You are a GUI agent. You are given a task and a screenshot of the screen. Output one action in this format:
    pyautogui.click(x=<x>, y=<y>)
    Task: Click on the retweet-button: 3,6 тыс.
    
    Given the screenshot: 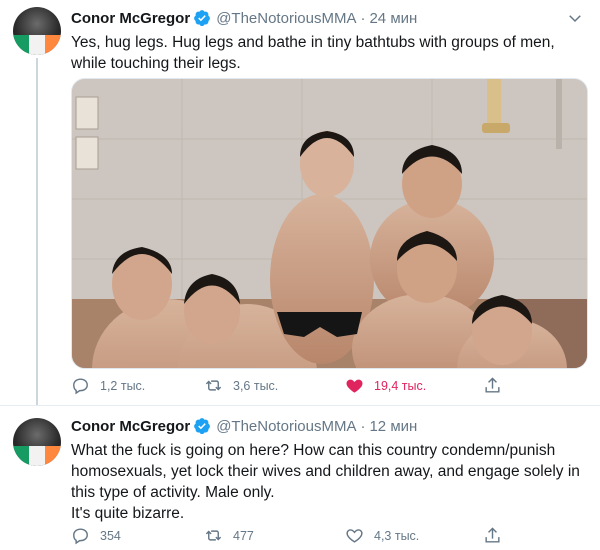 What is the action you would take?
    pyautogui.click(x=241, y=385)
    